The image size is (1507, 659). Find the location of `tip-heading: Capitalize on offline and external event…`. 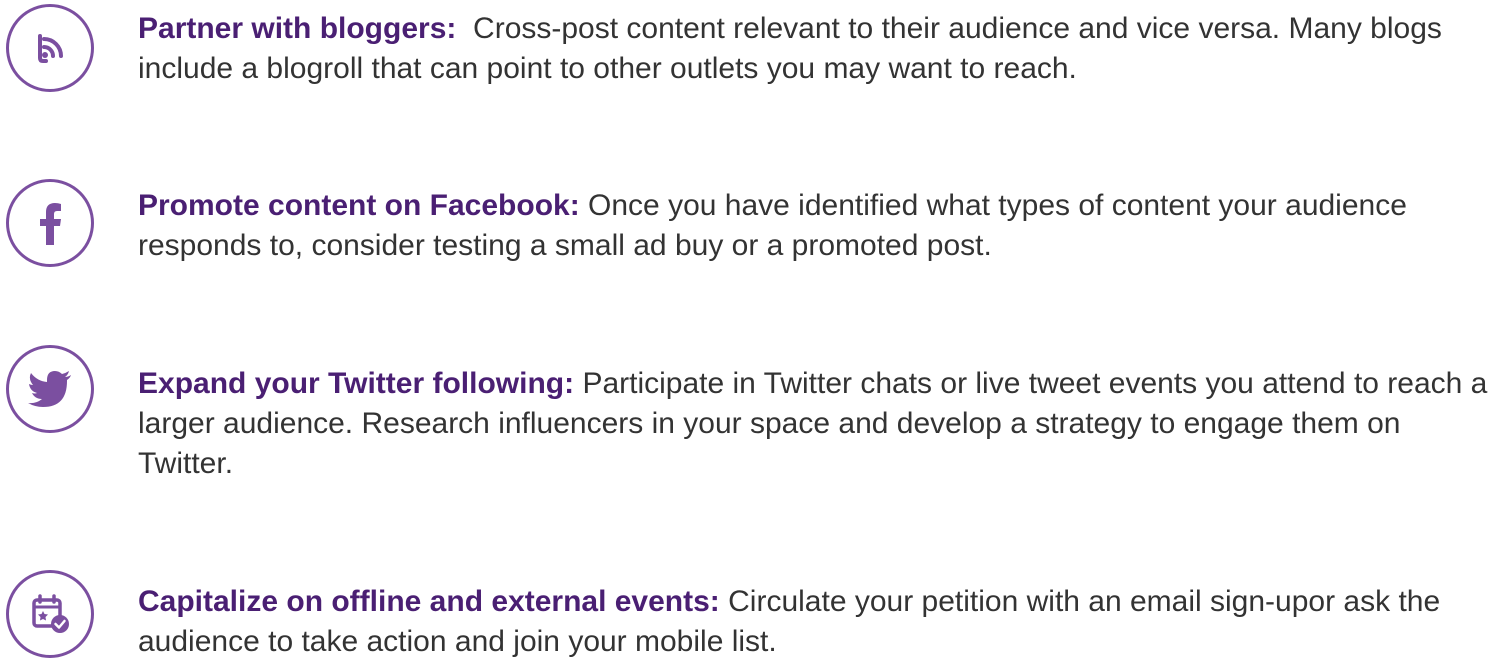

tip-heading: Capitalize on offline and external event… is located at coordinates (429, 601).